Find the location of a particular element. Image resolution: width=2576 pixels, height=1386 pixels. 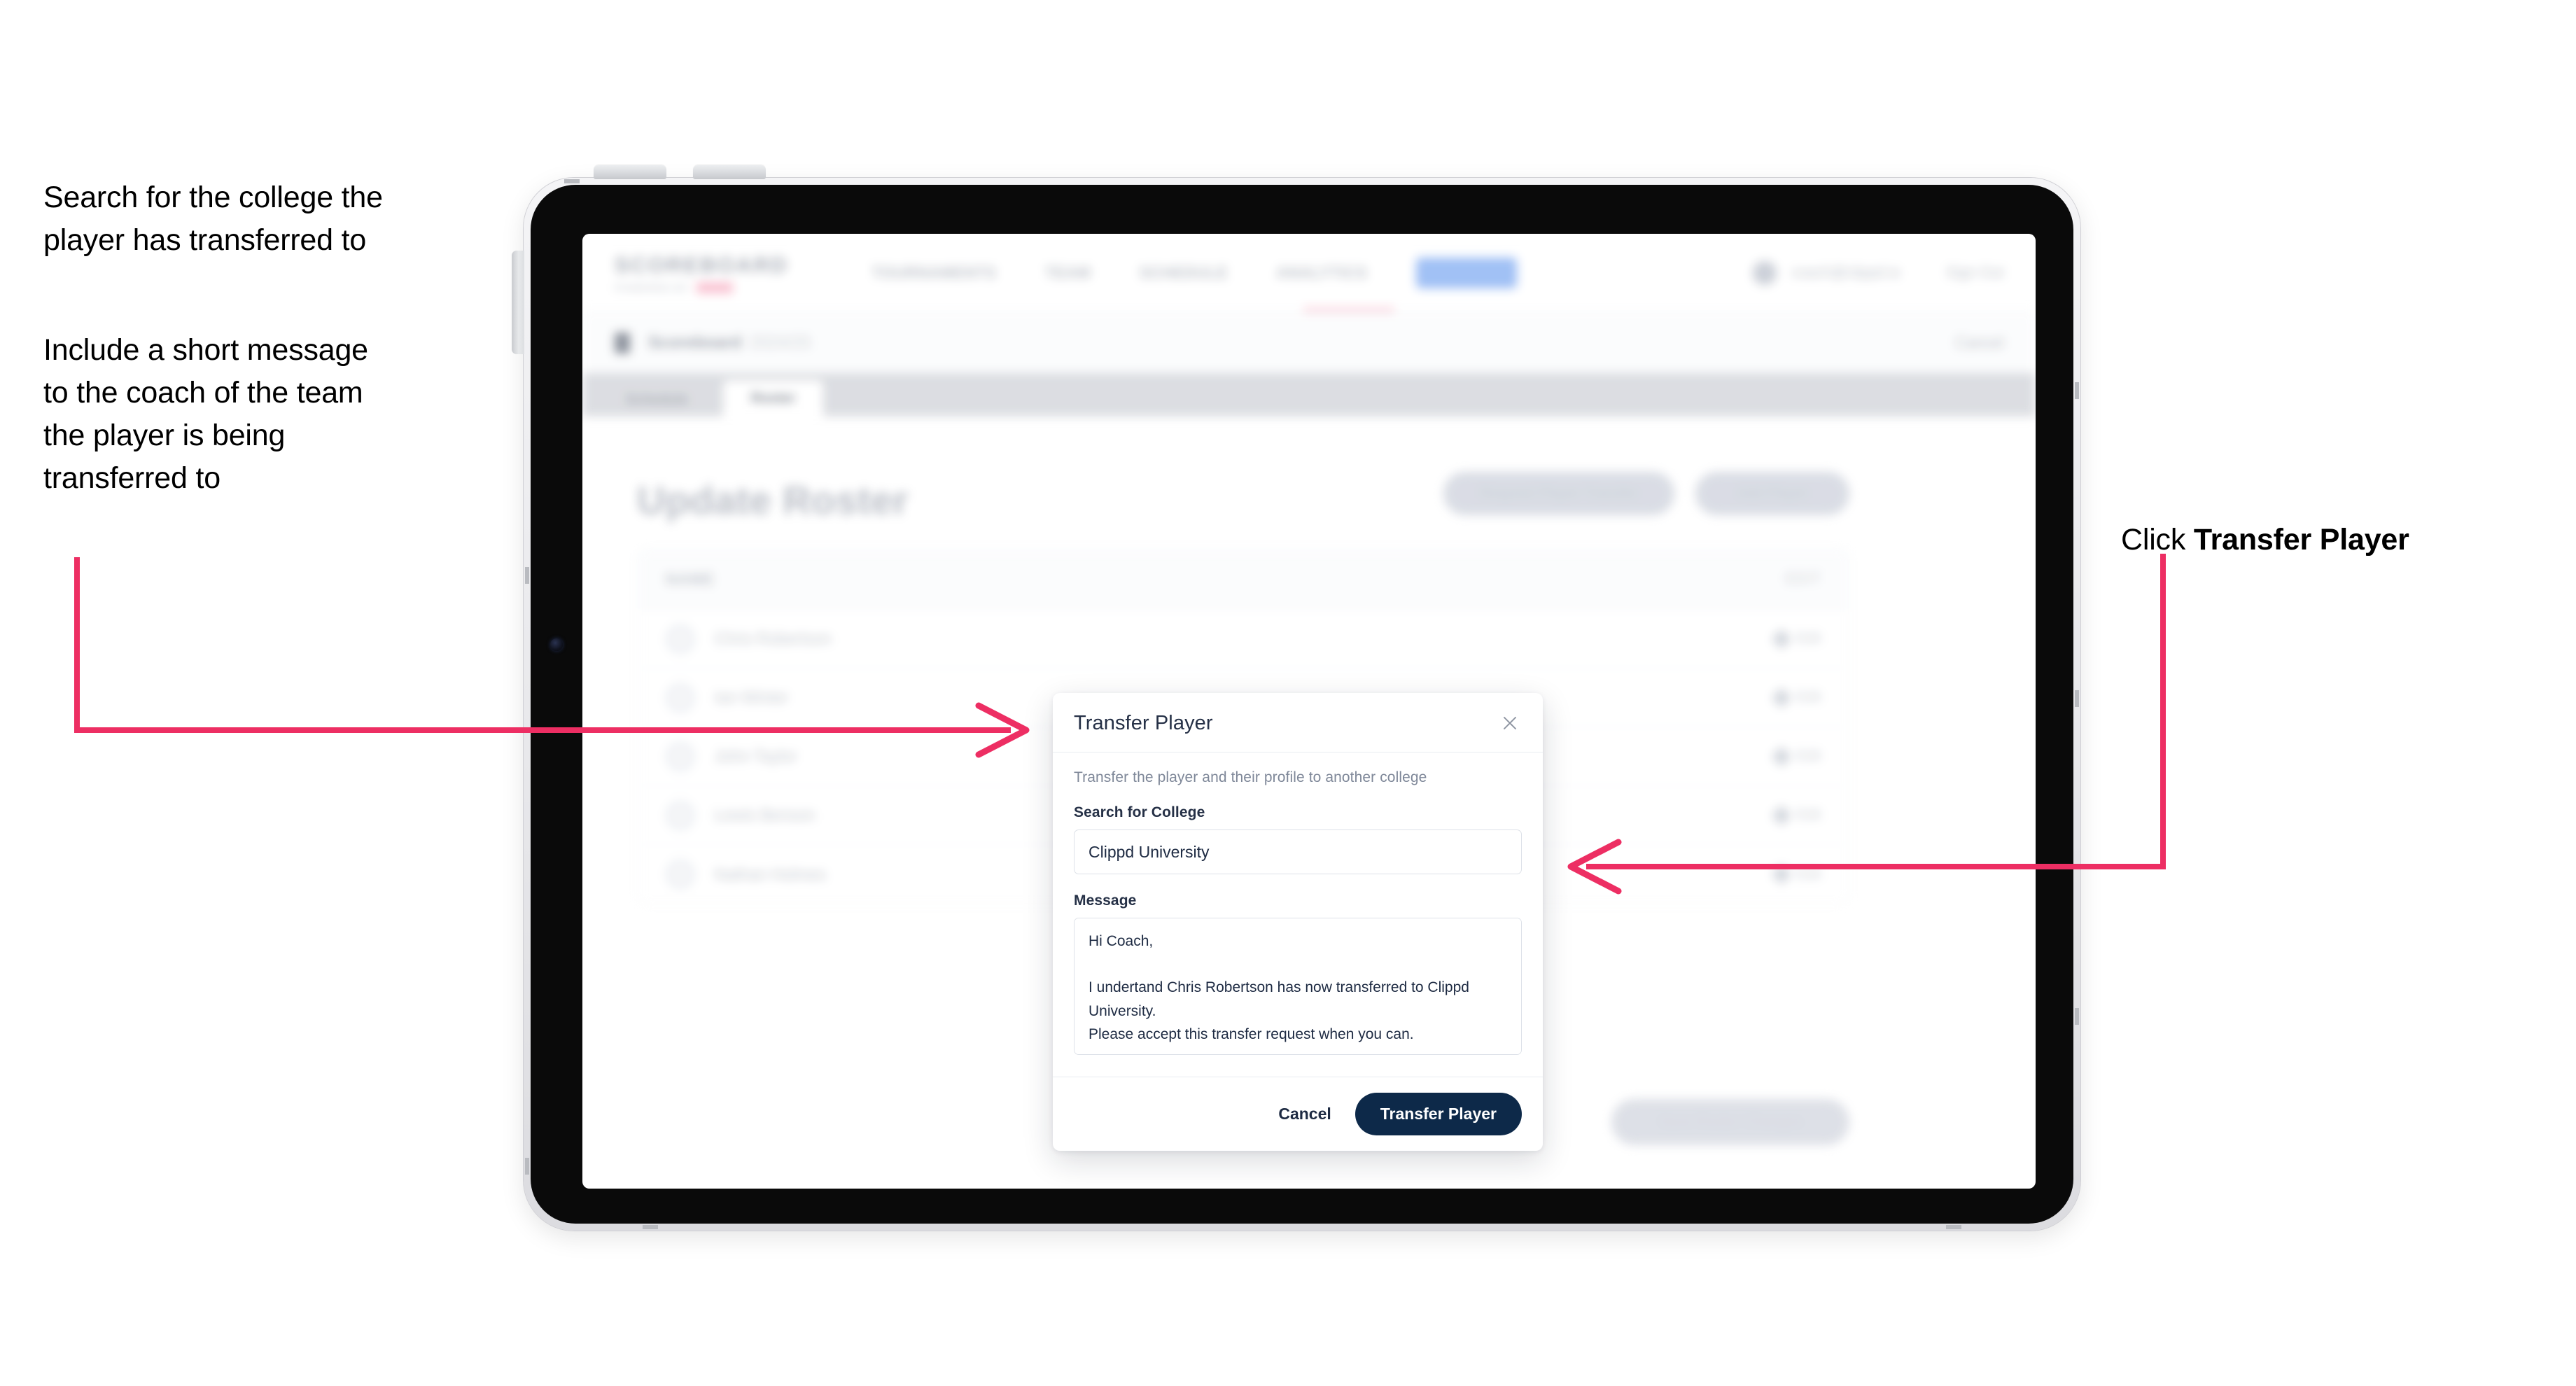

close-icon is located at coordinates (1510, 723).